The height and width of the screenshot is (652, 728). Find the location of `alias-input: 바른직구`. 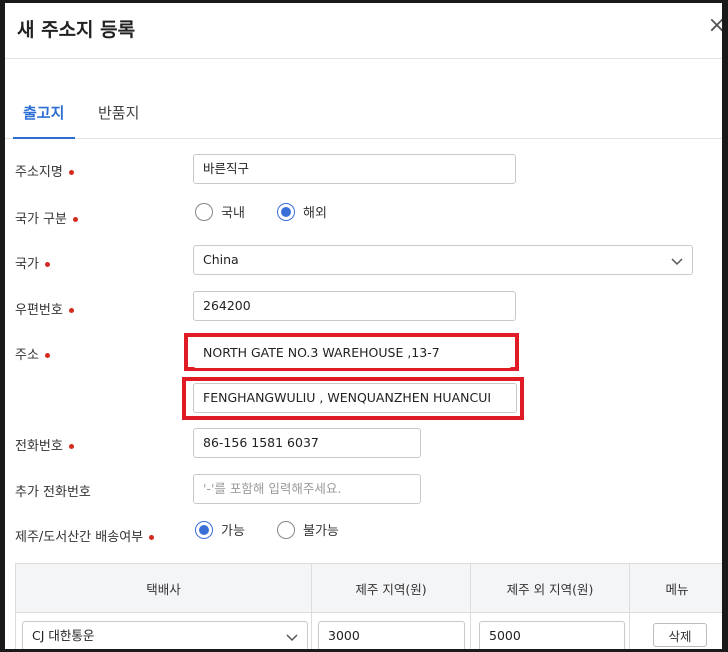

alias-input: 바른직구 is located at coordinates (354, 169).